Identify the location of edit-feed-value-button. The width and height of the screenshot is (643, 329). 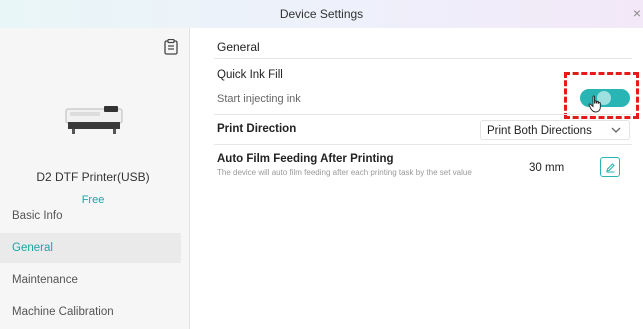
(610, 167).